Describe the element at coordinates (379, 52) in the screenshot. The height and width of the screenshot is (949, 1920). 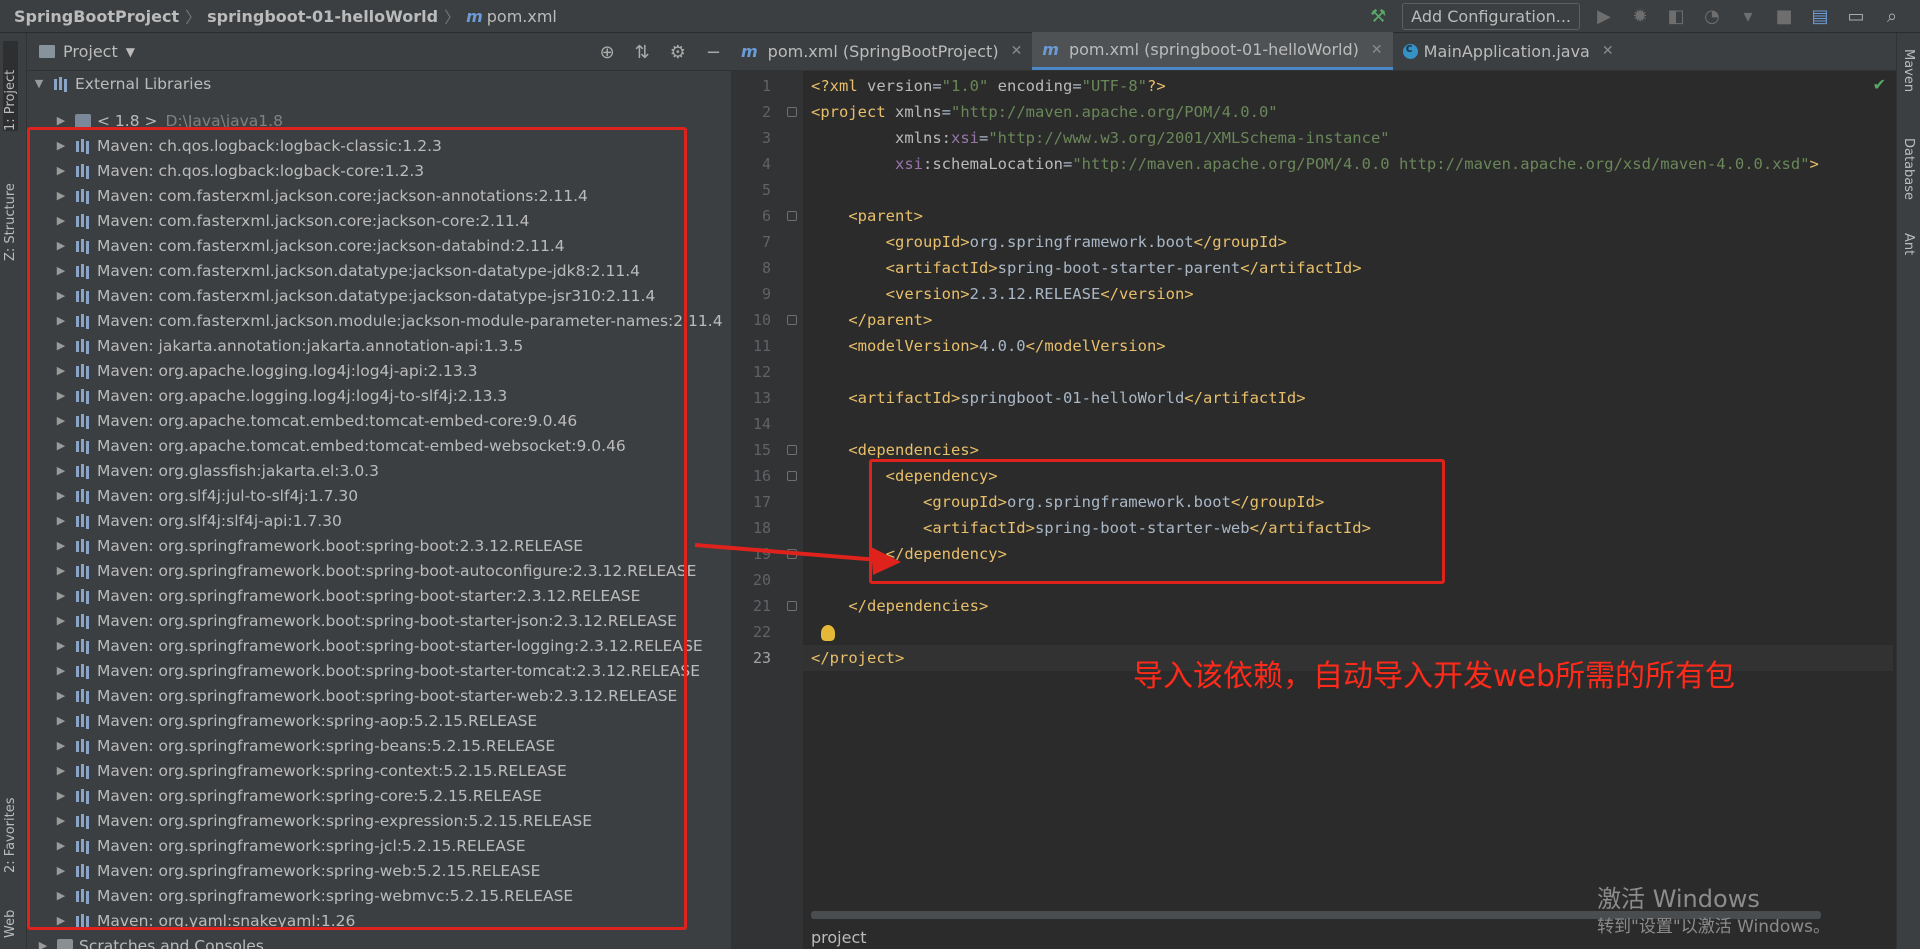
I see `project-panel-header: Project ▼ ⊕ ⇅ ⚙ −` at that location.